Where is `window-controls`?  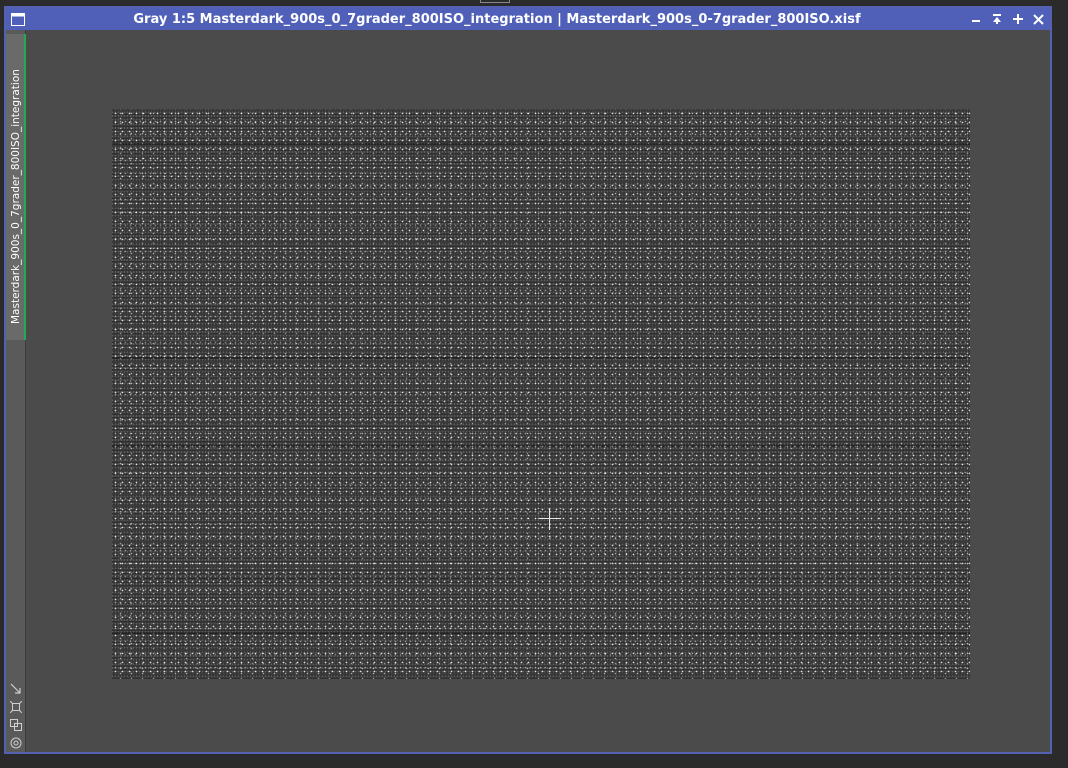
window-controls is located at coordinates (1007, 19).